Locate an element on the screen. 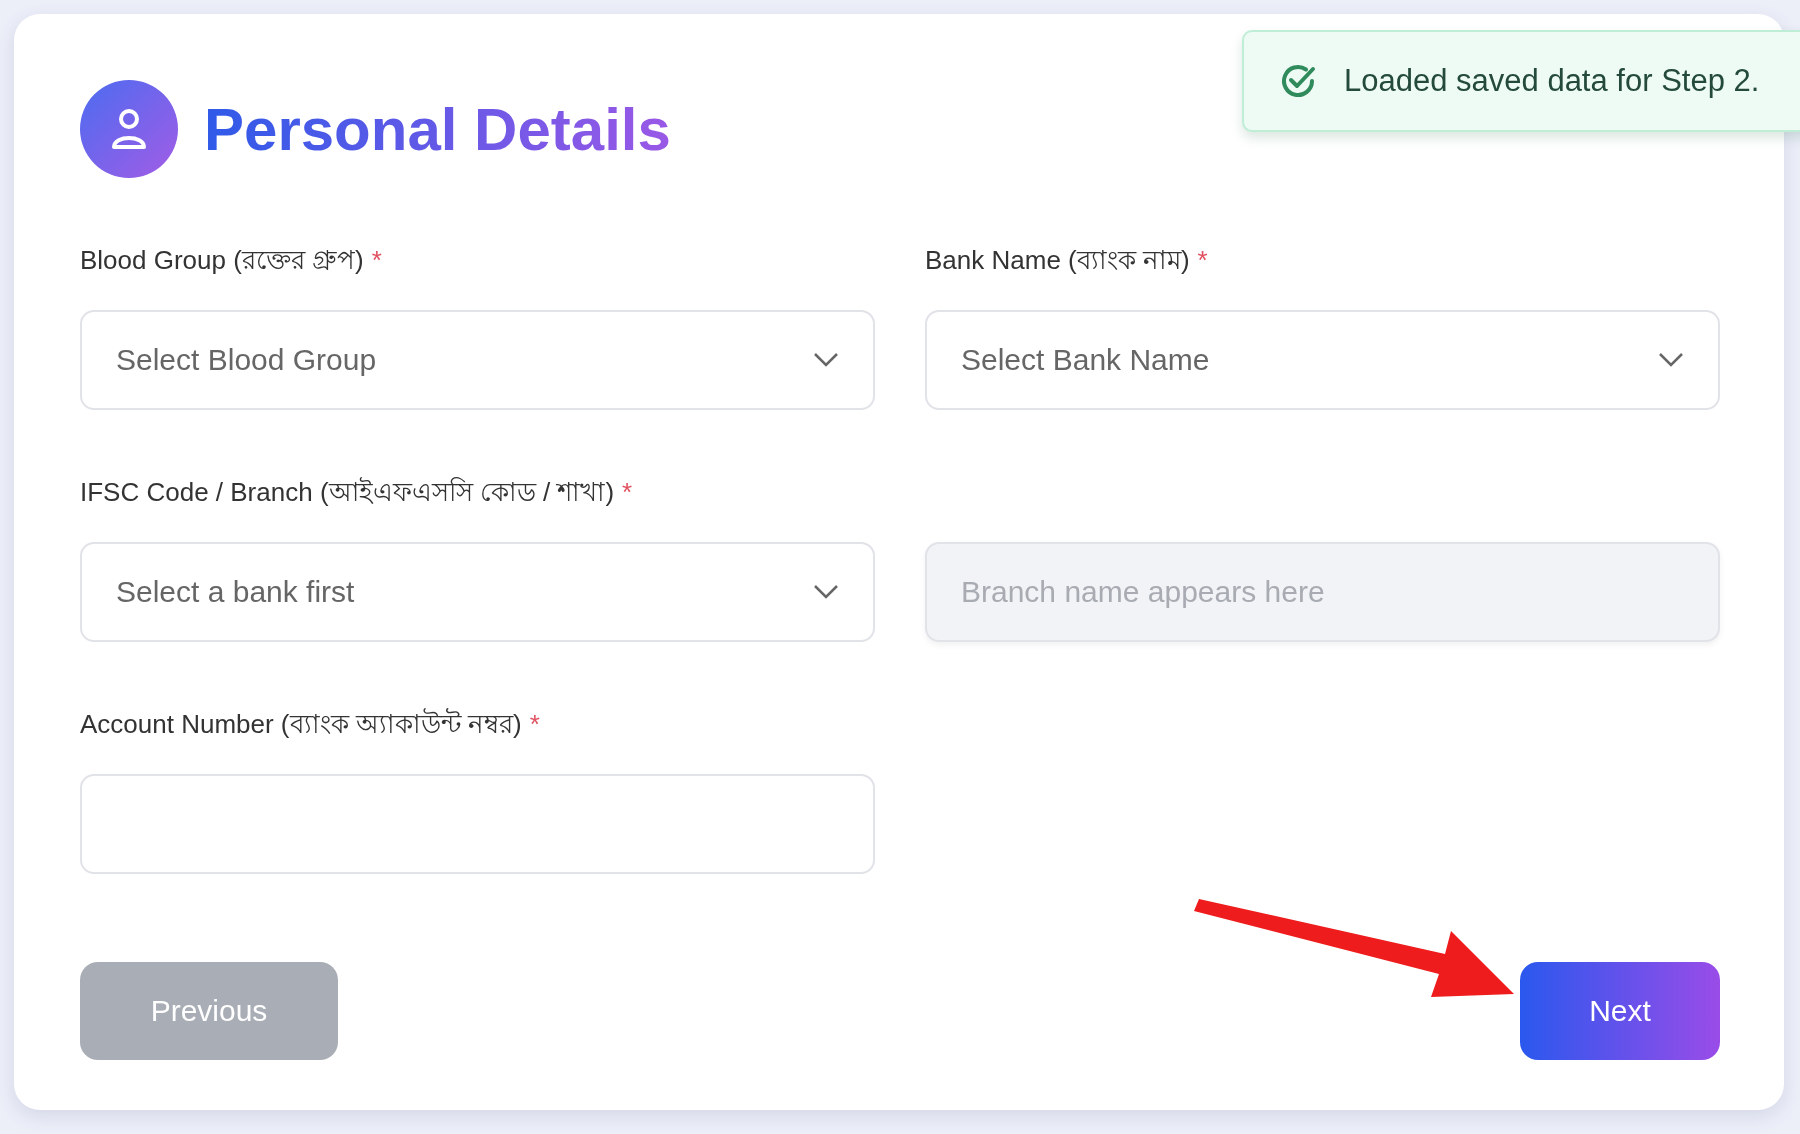 Image resolution: width=1800 pixels, height=1134 pixels. branch-field: Branch name appears here is located at coordinates (1322, 592).